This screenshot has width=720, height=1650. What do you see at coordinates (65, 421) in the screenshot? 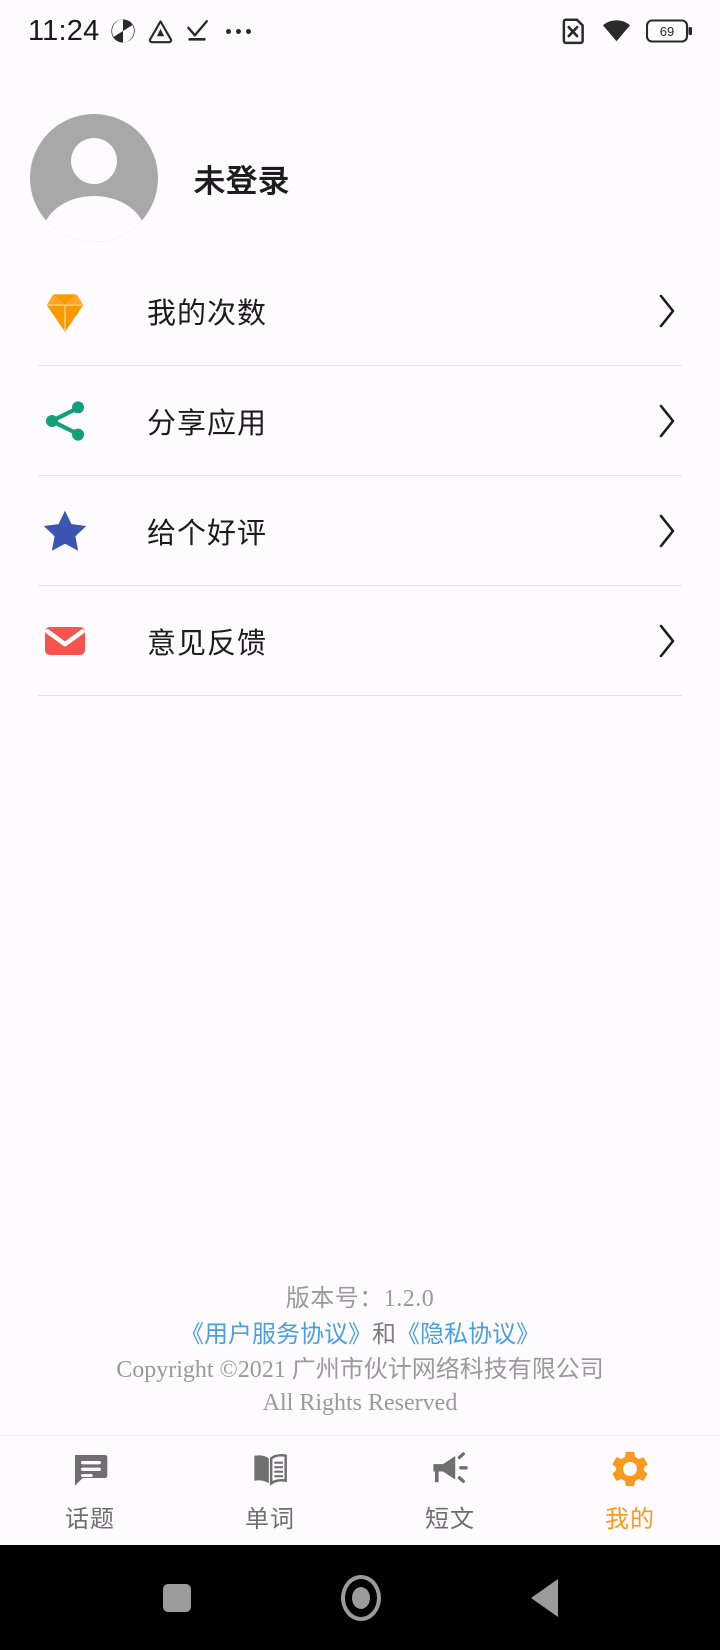
I see `share-icon` at bounding box center [65, 421].